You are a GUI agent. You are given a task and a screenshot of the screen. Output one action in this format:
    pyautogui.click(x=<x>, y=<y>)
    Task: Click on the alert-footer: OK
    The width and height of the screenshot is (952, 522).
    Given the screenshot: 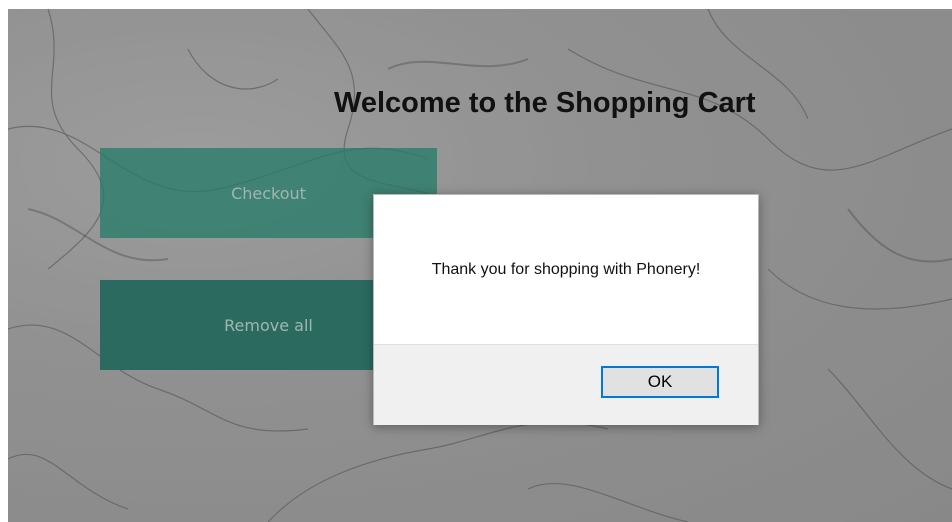 What is the action you would take?
    pyautogui.click(x=566, y=384)
    